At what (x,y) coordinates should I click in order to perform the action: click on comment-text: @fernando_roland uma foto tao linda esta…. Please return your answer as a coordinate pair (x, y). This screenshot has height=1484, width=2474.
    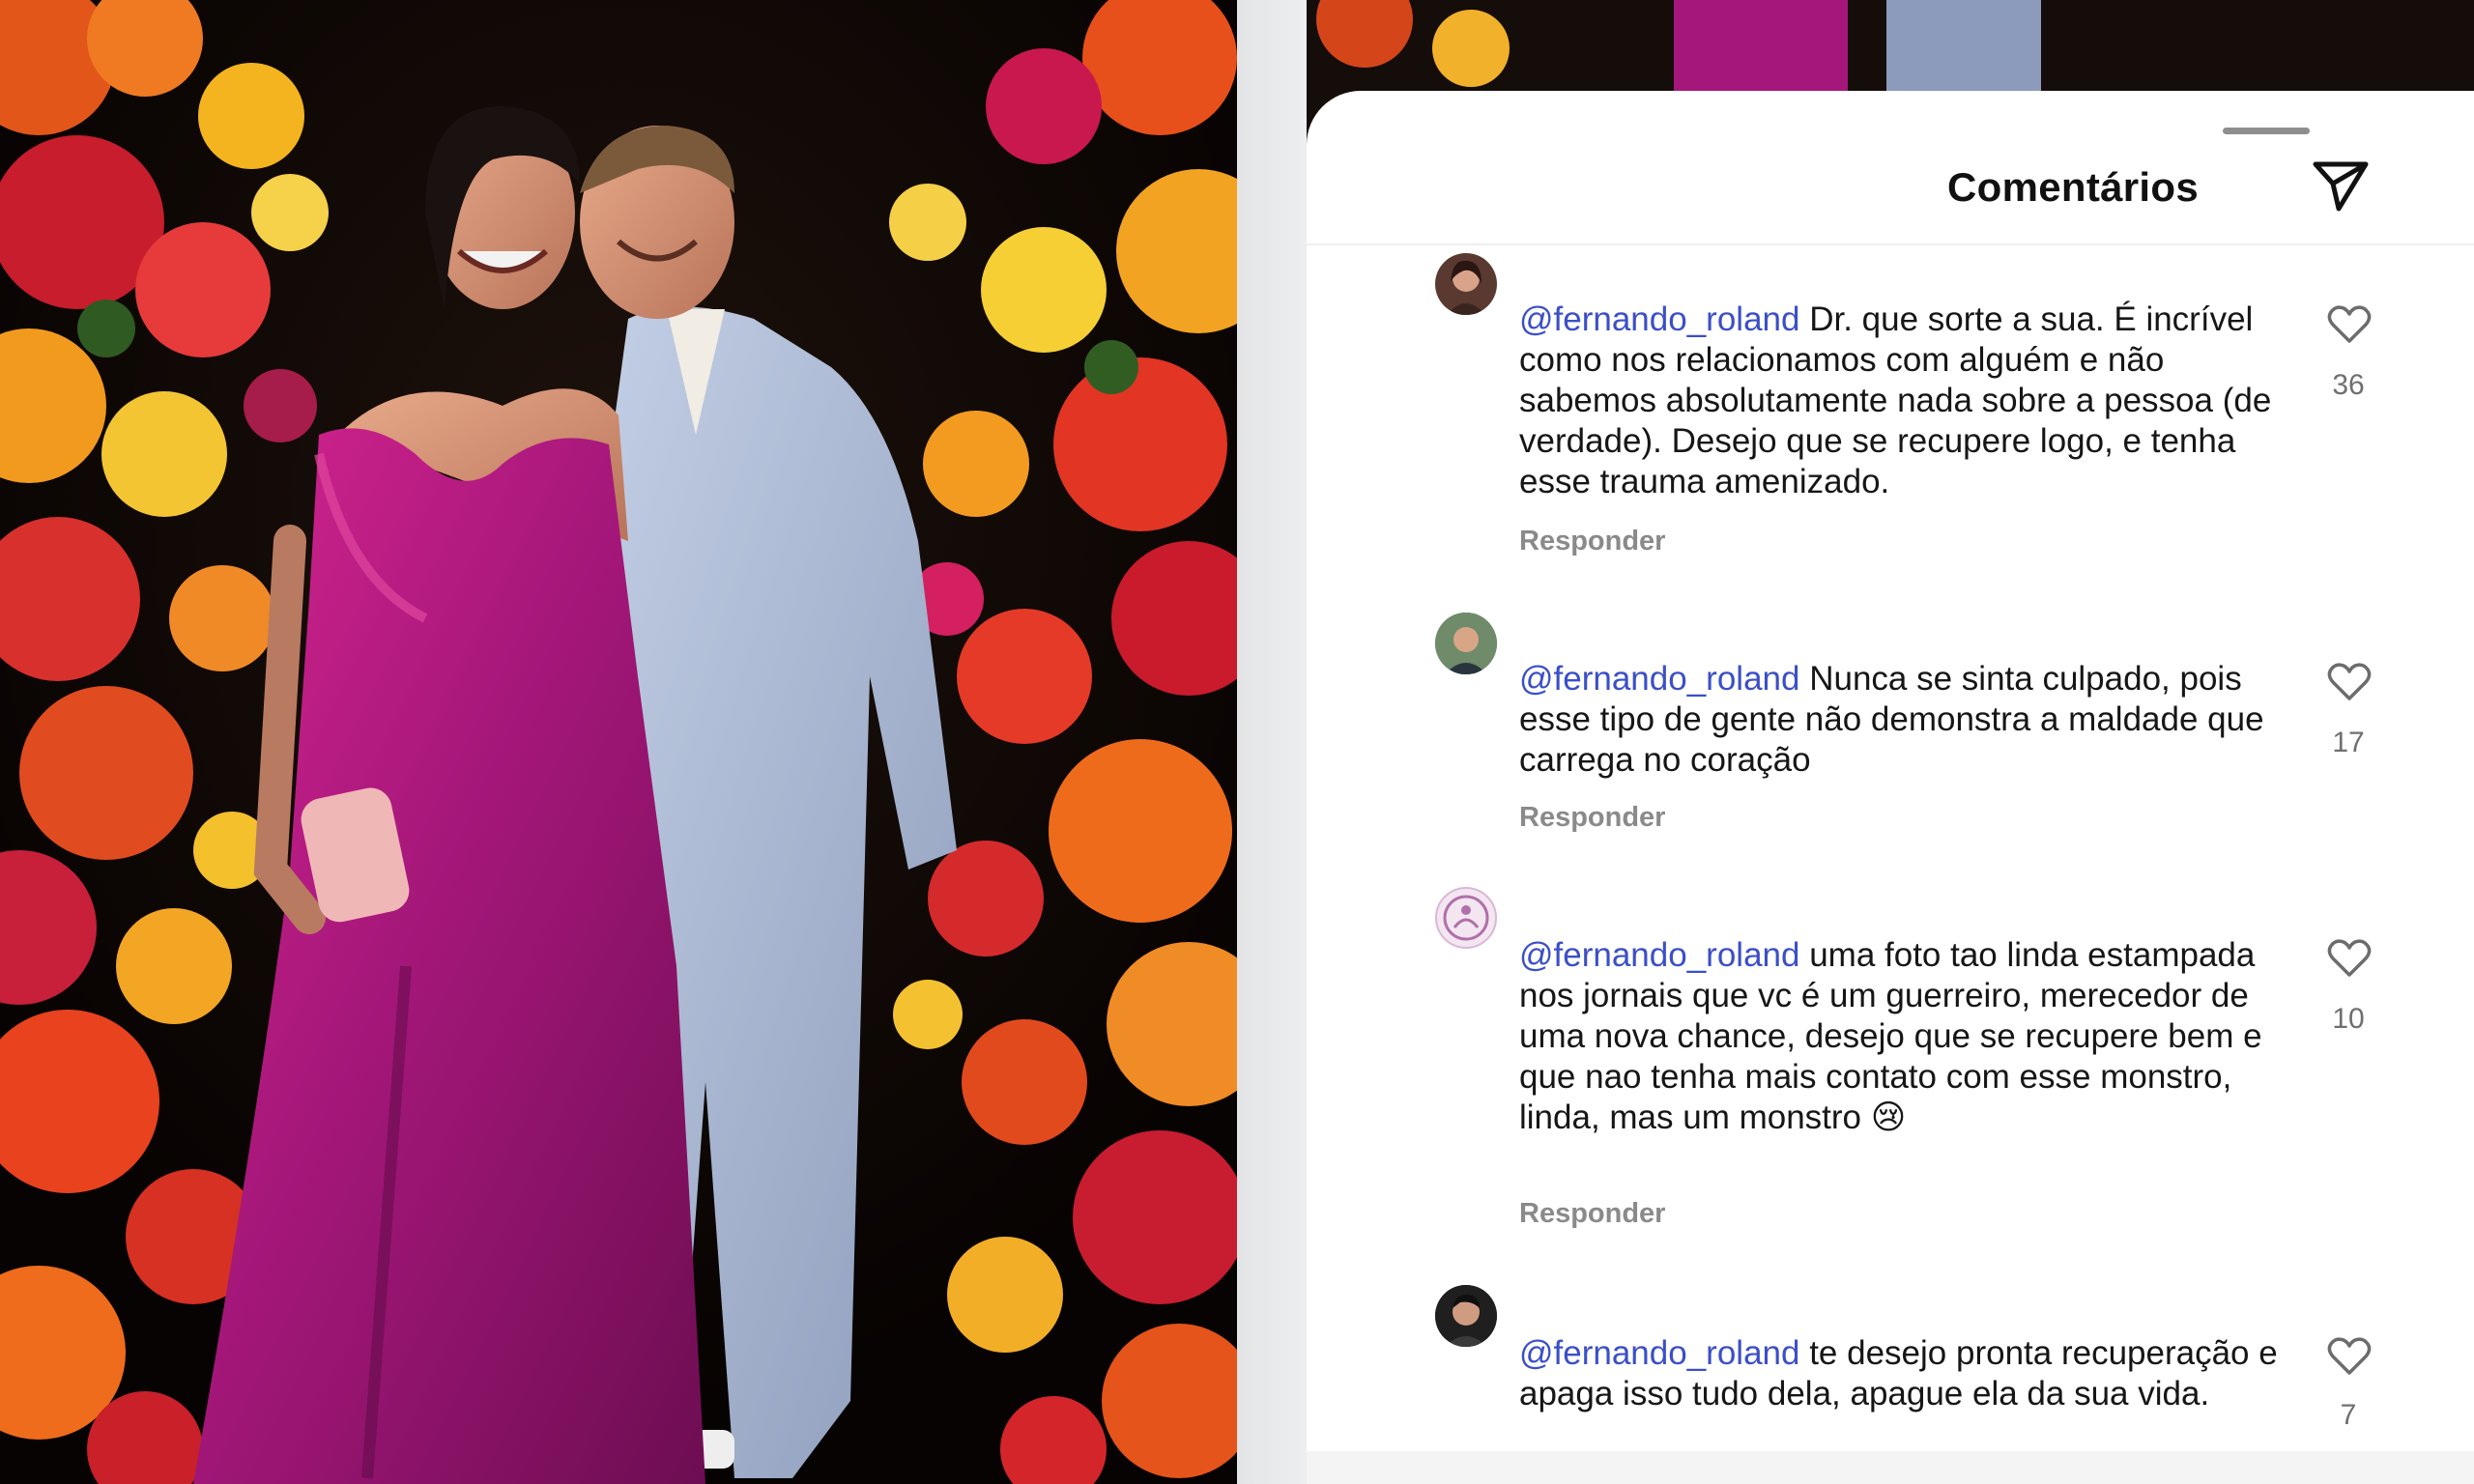
    Looking at the image, I should click on (1891, 1036).